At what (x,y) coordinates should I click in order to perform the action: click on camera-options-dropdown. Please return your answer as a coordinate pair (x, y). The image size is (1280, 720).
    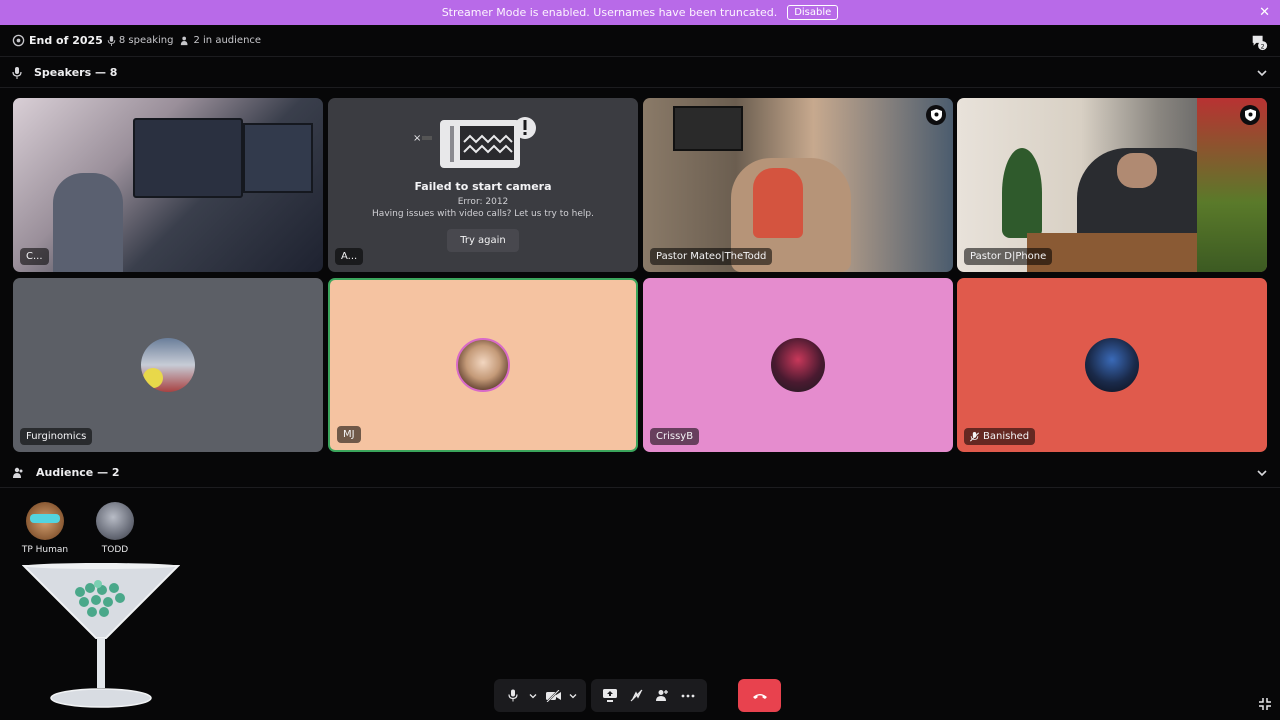
    Looking at the image, I should click on (573, 696).